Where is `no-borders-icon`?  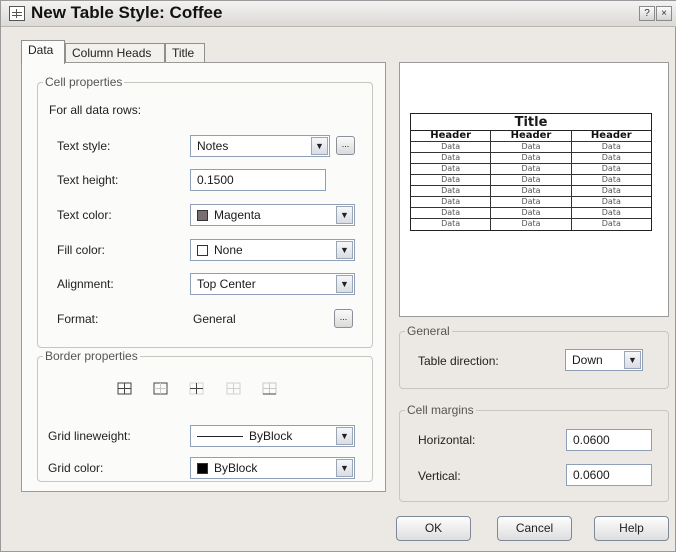
no-borders-icon is located at coordinates (234, 389).